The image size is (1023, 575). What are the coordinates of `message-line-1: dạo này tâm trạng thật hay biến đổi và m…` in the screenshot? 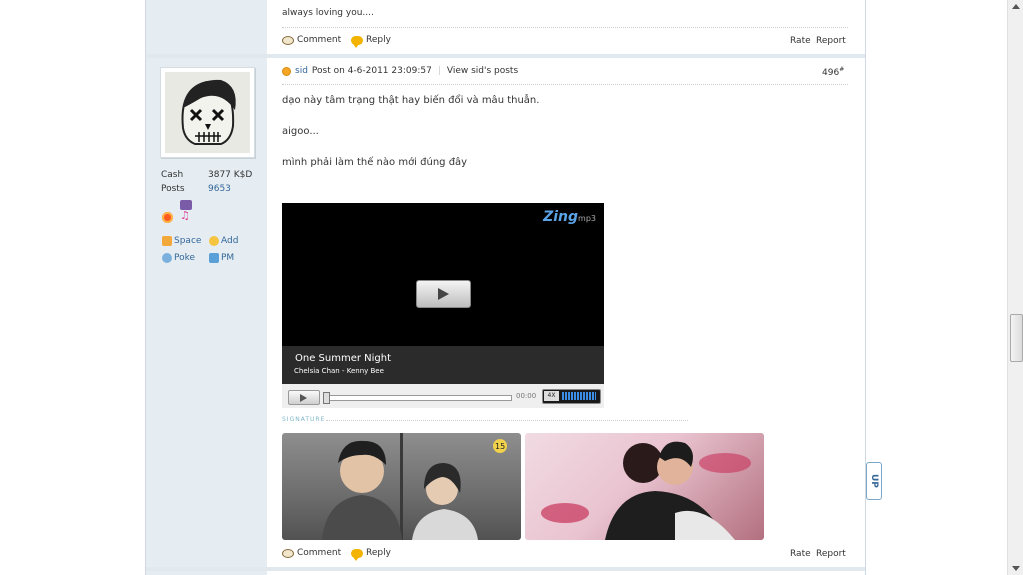 It's located at (411, 100).